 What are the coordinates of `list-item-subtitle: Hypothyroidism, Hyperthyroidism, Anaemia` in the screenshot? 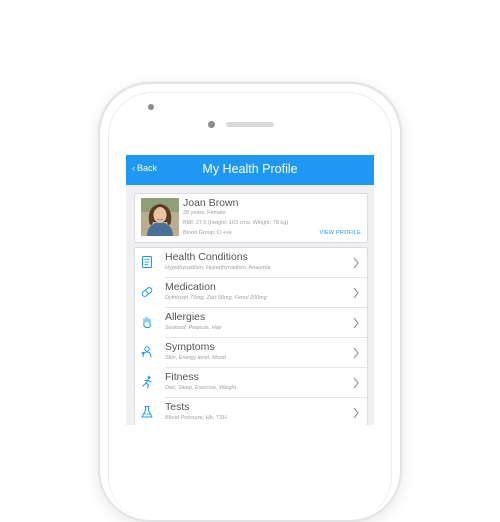 It's located at (218, 268).